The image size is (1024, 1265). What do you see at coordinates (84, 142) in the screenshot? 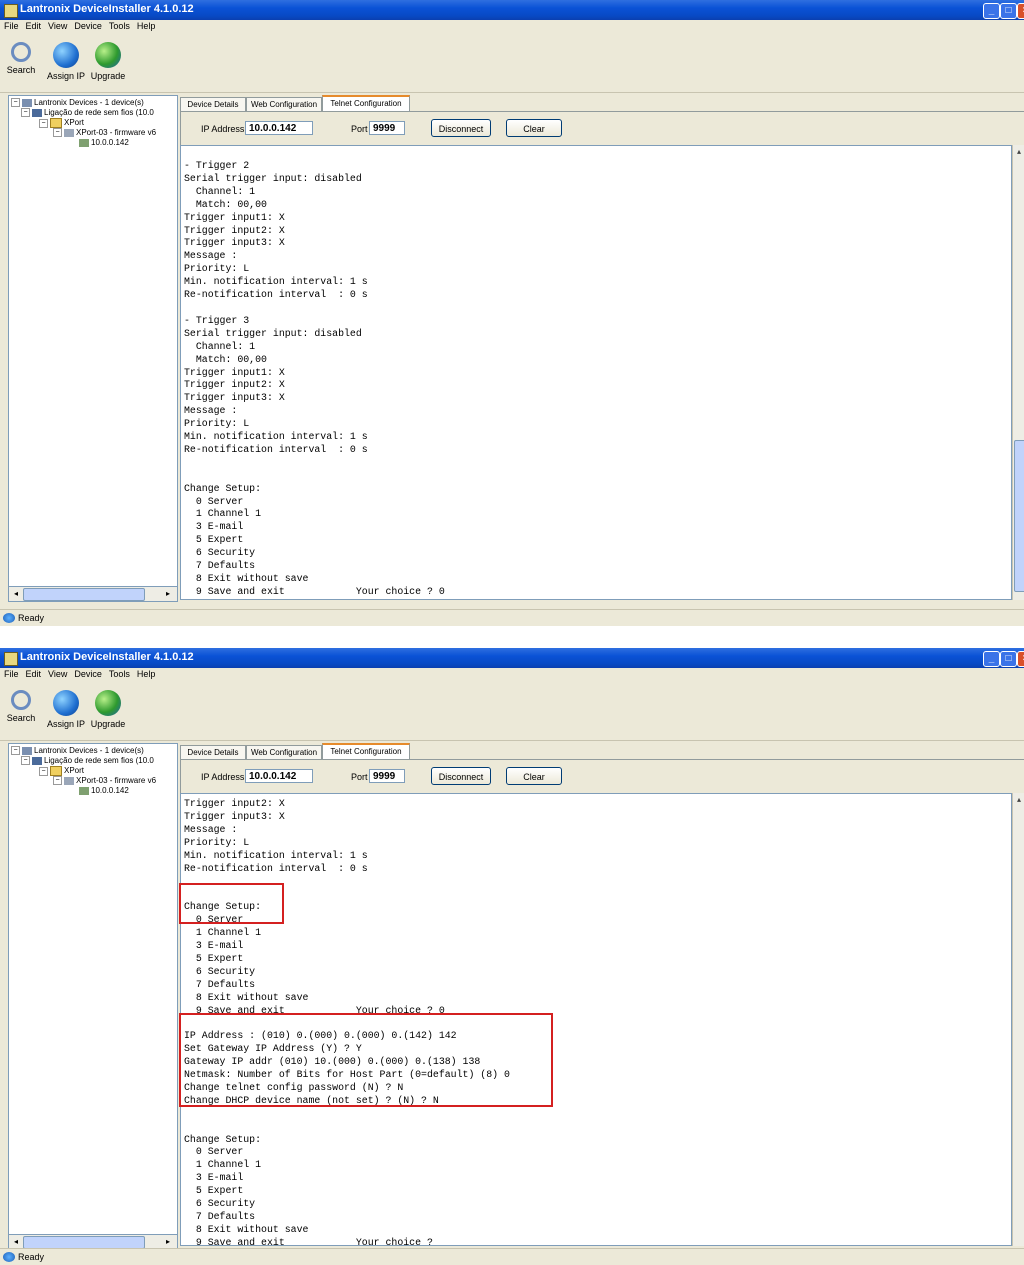
I see `ip-node-icon` at bounding box center [84, 142].